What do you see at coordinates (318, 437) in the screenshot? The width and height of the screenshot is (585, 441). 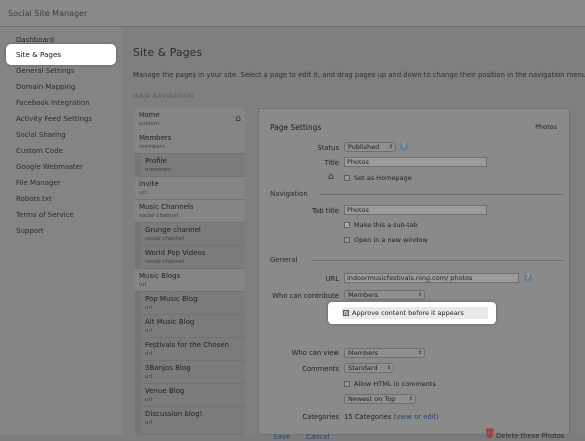 I see `cancel-button: Cancel` at bounding box center [318, 437].